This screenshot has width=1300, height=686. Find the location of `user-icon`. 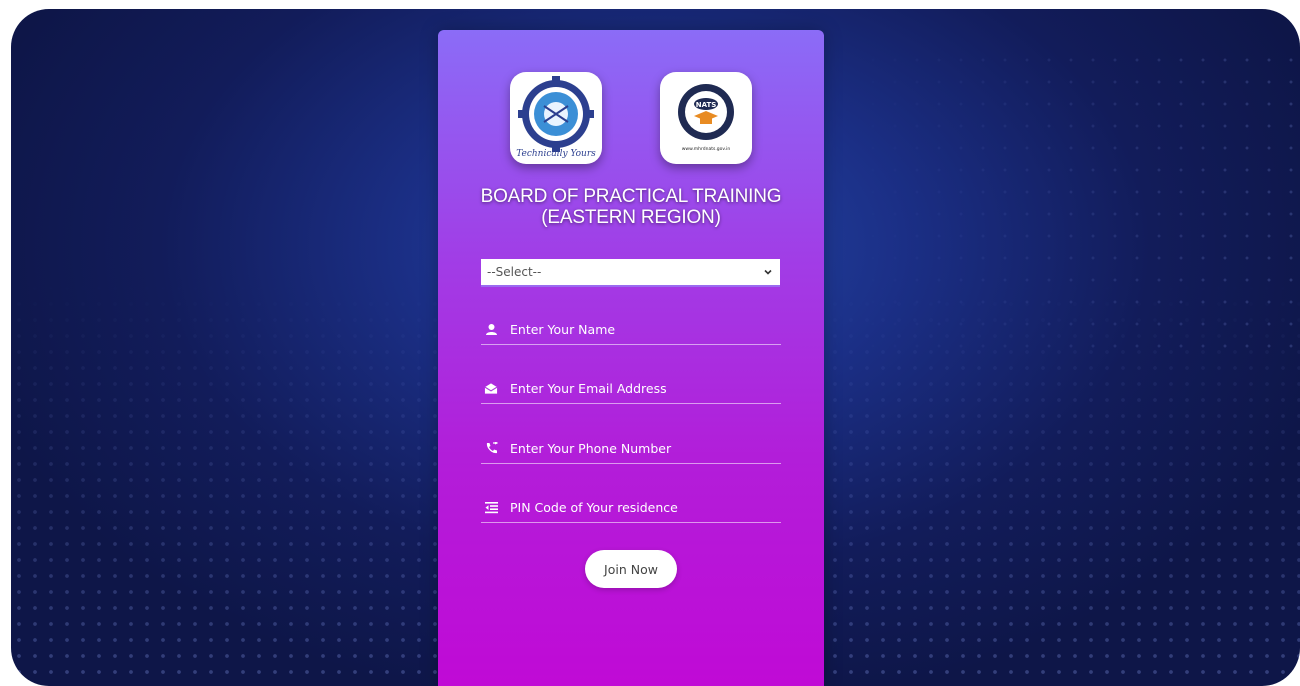

user-icon is located at coordinates (491, 329).